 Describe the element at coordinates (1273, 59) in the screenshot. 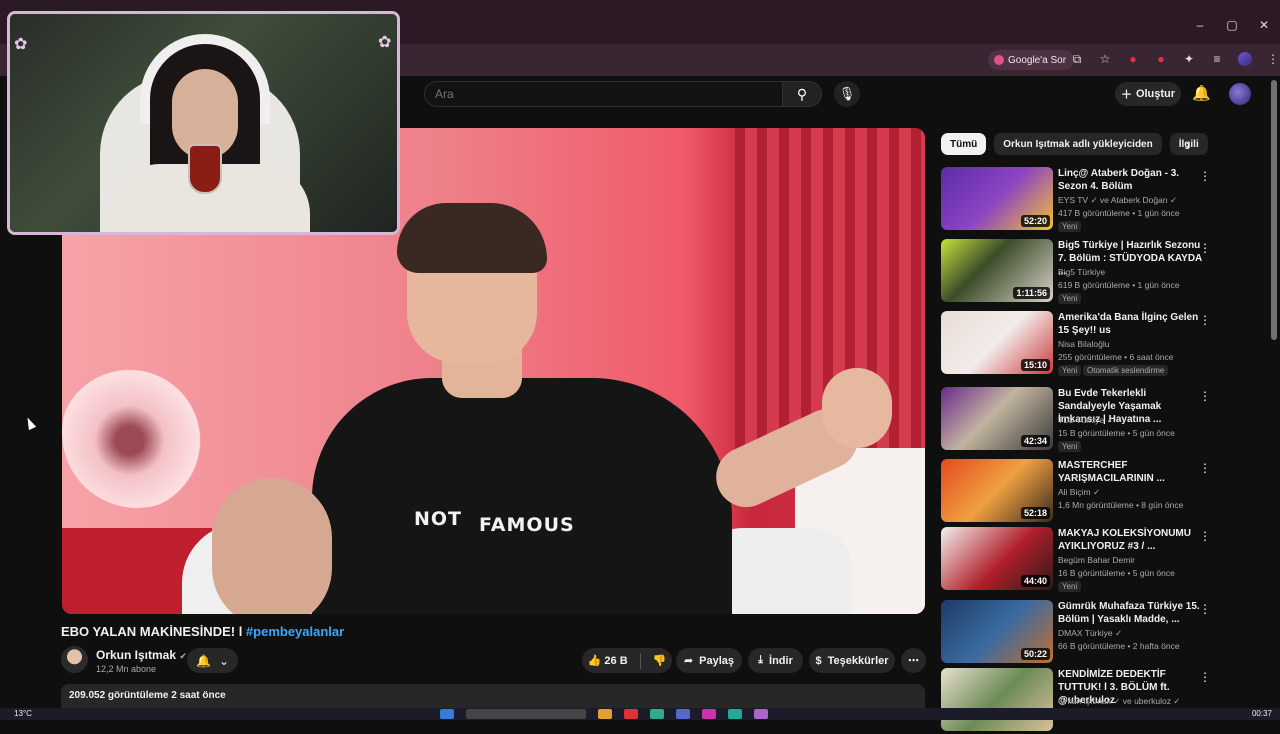

I see `browser-menu-icon: ⋮` at that location.